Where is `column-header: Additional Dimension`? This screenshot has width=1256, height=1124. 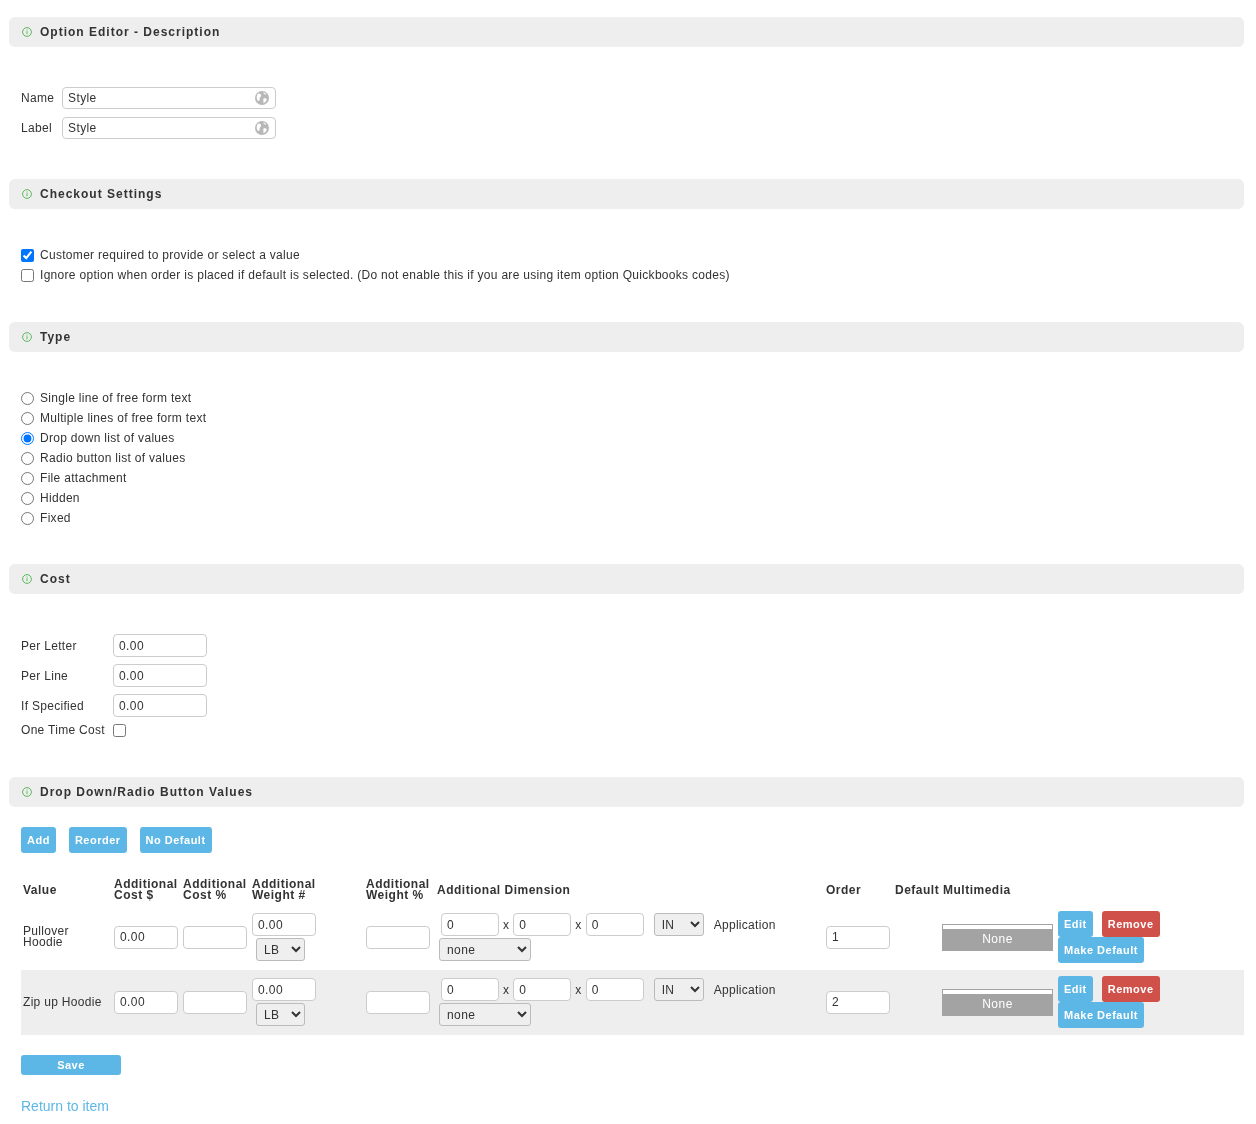 column-header: Additional Dimension is located at coordinates (504, 890).